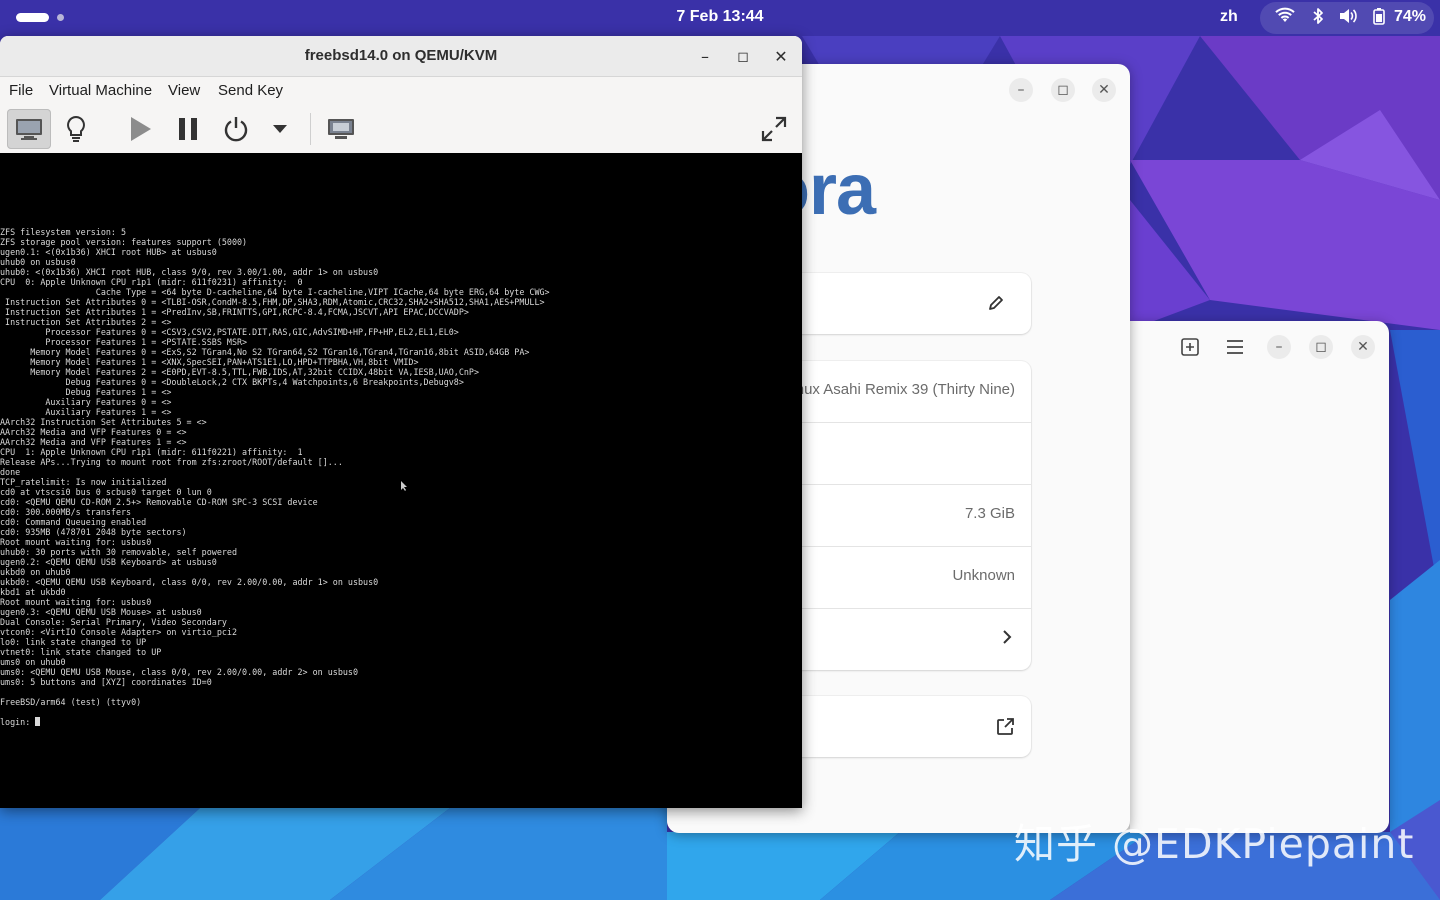  Describe the element at coordinates (989, 513) in the screenshot. I see `disk-capacity-value: 7.3 GiB` at that location.